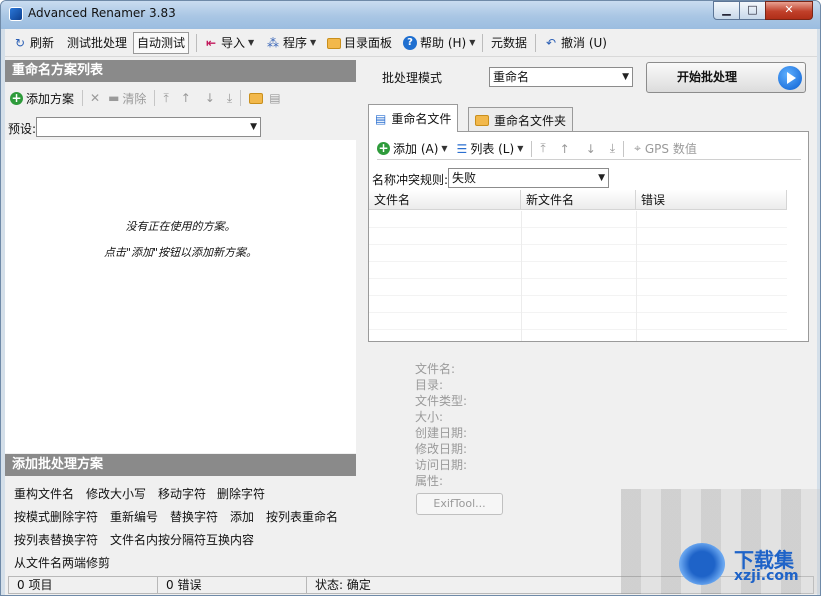 This screenshot has width=821, height=596. What do you see at coordinates (33, 43) in the screenshot?
I see `refresh-button: ↻ 刷新` at bounding box center [33, 43].